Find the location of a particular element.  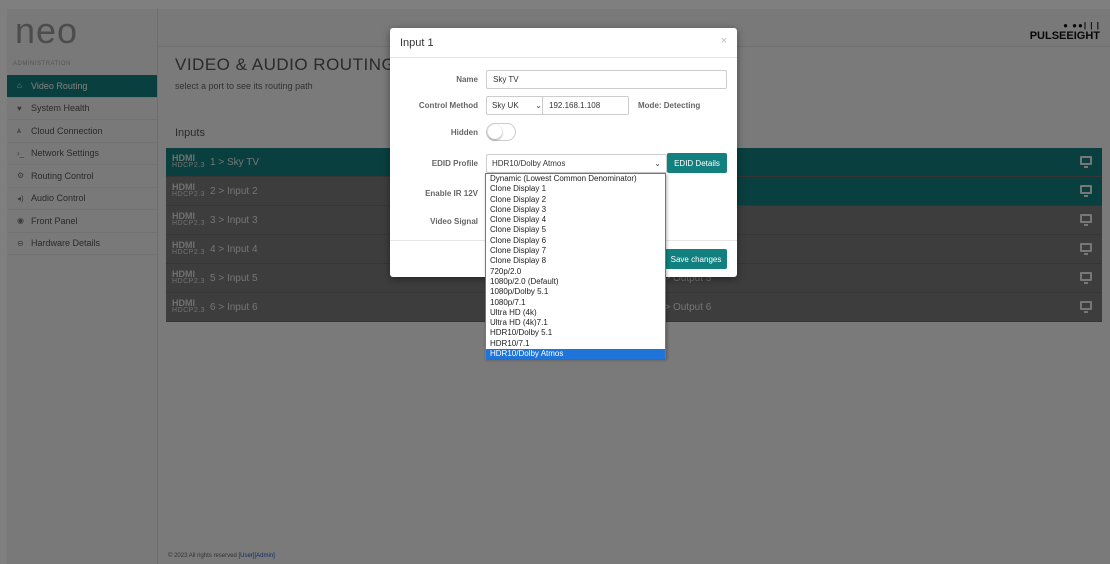

dropdown-option: 1080p/Dolby 5.1 is located at coordinates (575, 292).